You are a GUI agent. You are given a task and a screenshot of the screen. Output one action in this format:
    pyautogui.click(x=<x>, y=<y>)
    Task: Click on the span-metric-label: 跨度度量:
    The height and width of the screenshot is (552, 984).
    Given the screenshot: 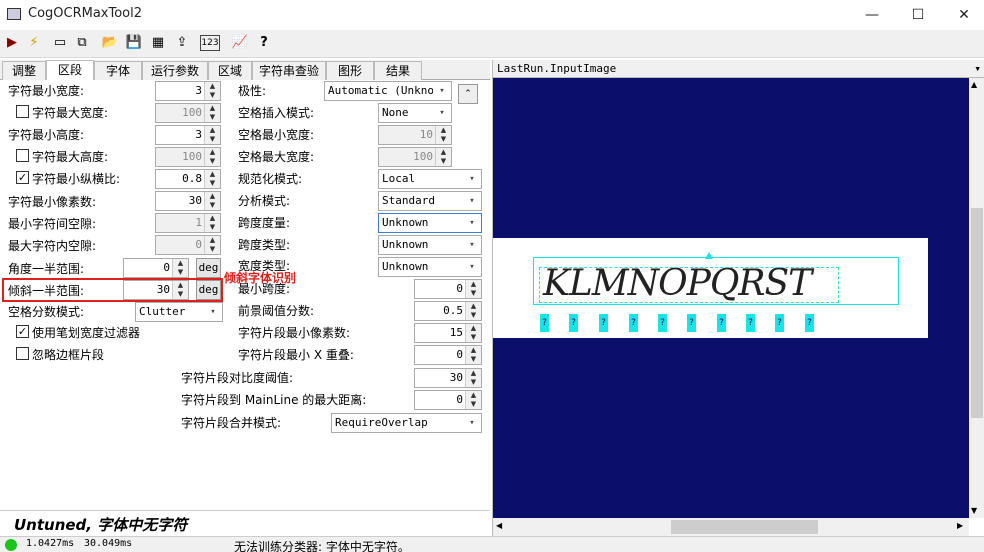 What is the action you would take?
    pyautogui.click(x=264, y=223)
    